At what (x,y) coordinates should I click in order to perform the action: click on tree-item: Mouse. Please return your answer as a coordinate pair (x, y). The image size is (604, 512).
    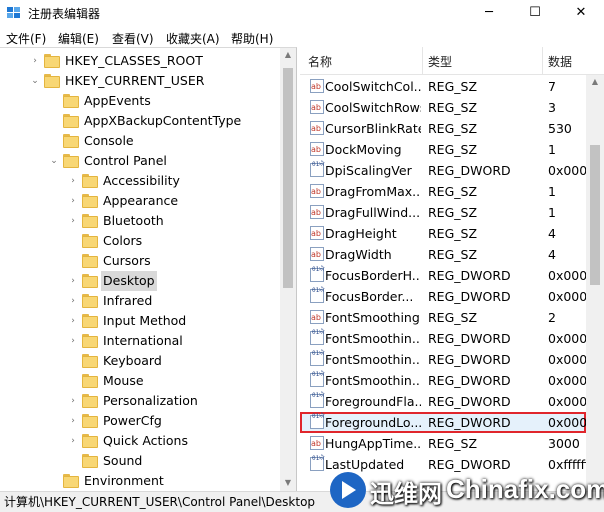
    Looking at the image, I should click on (140, 381).